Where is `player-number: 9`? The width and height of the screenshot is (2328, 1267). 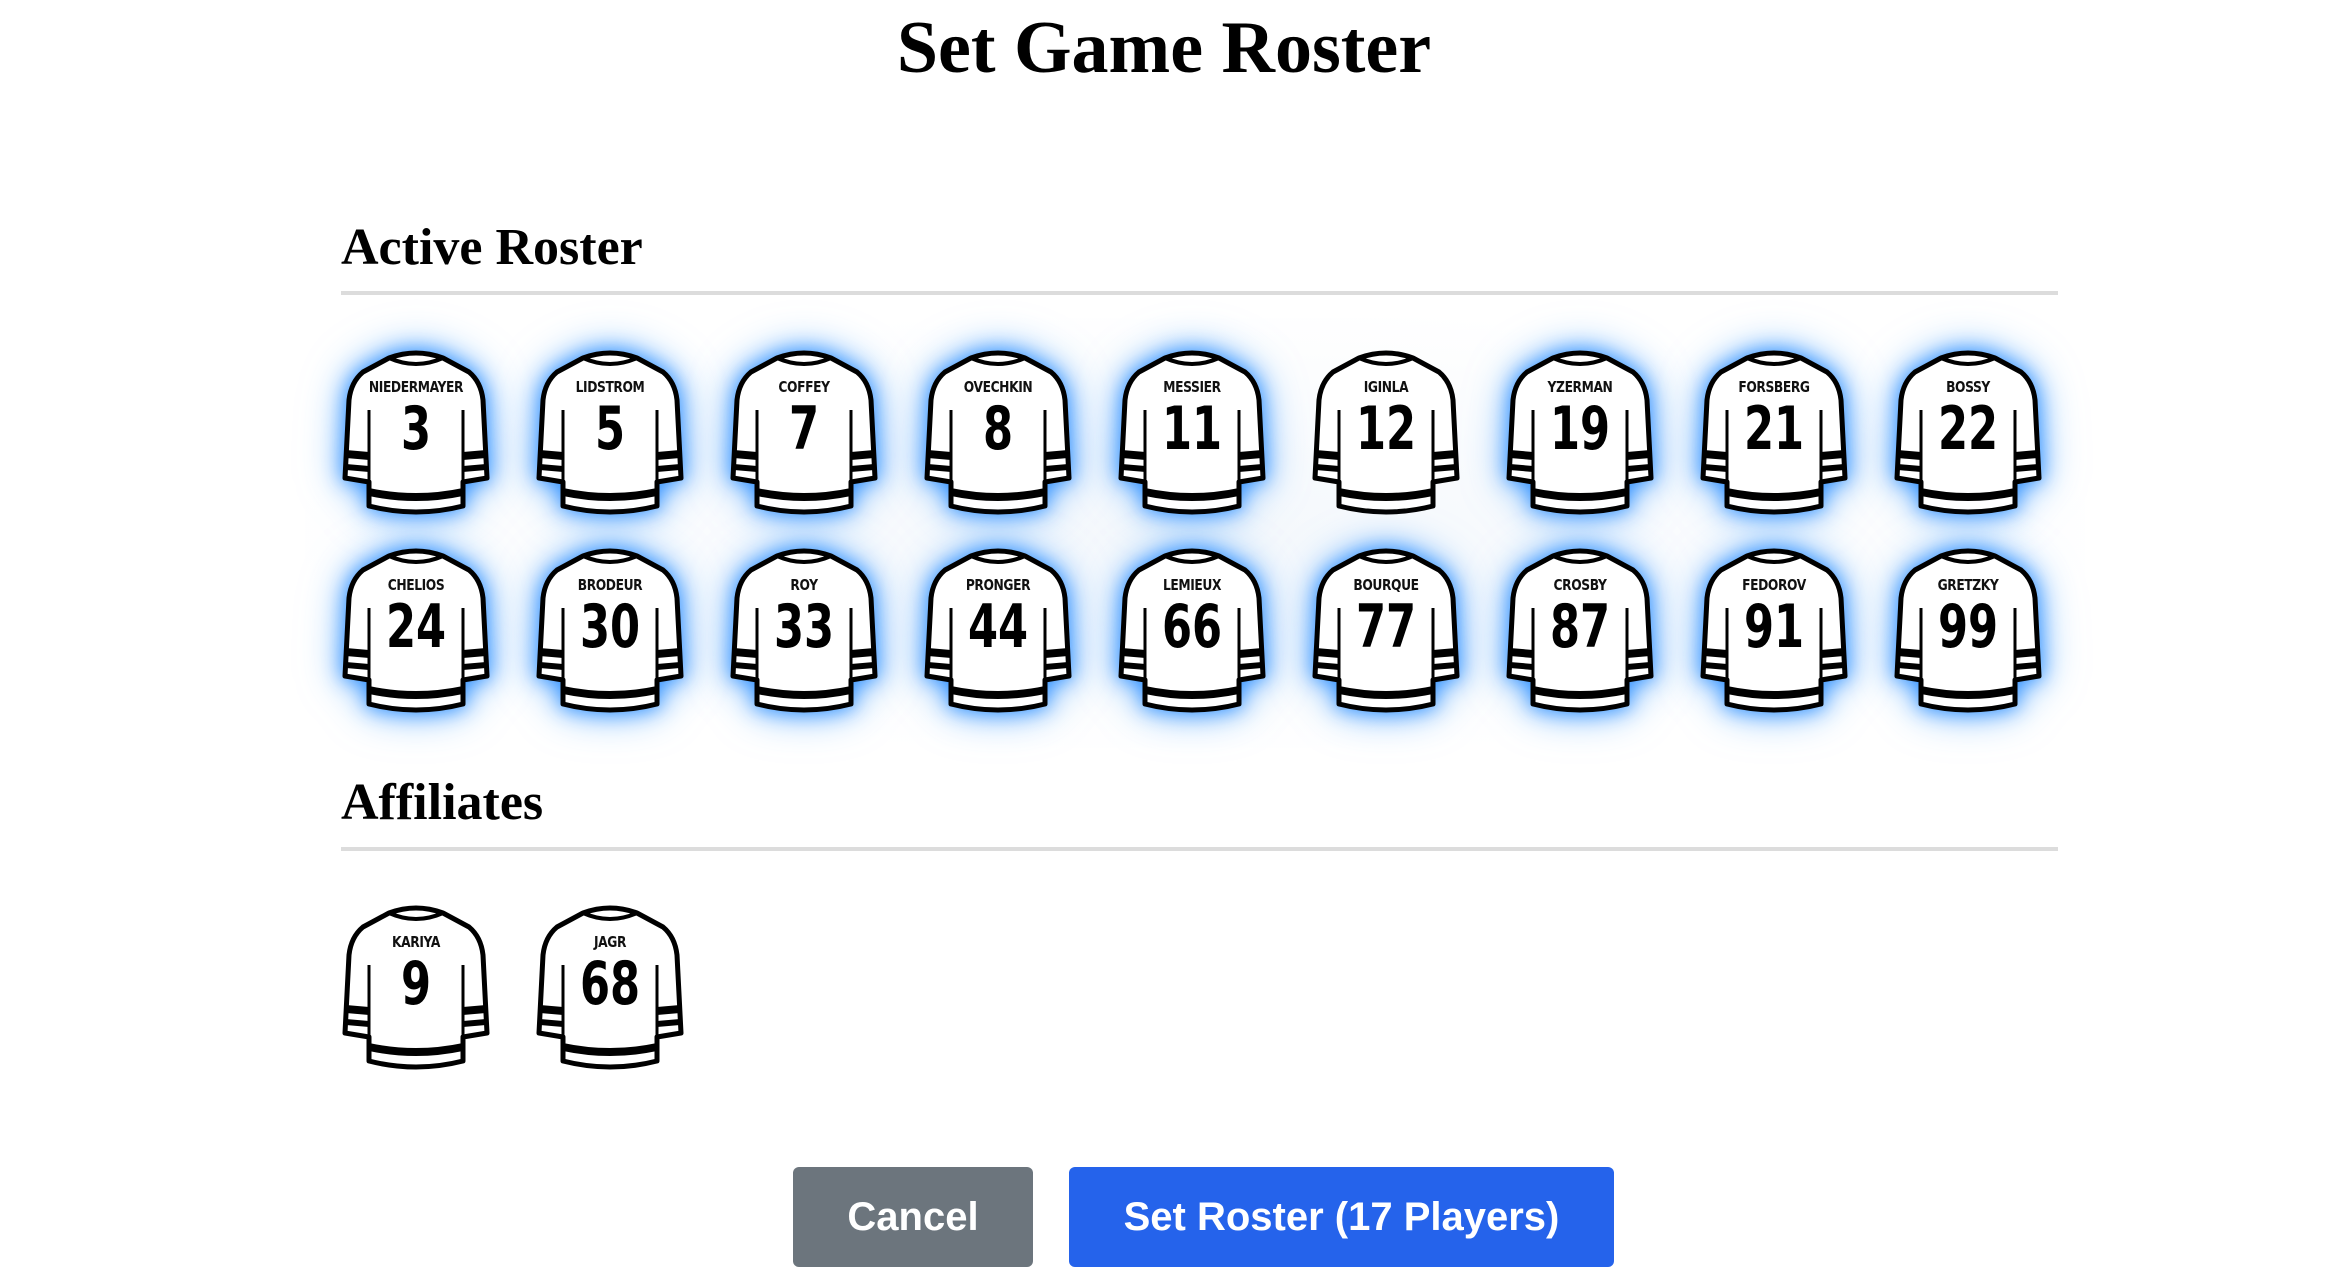 player-number: 9 is located at coordinates (416, 984).